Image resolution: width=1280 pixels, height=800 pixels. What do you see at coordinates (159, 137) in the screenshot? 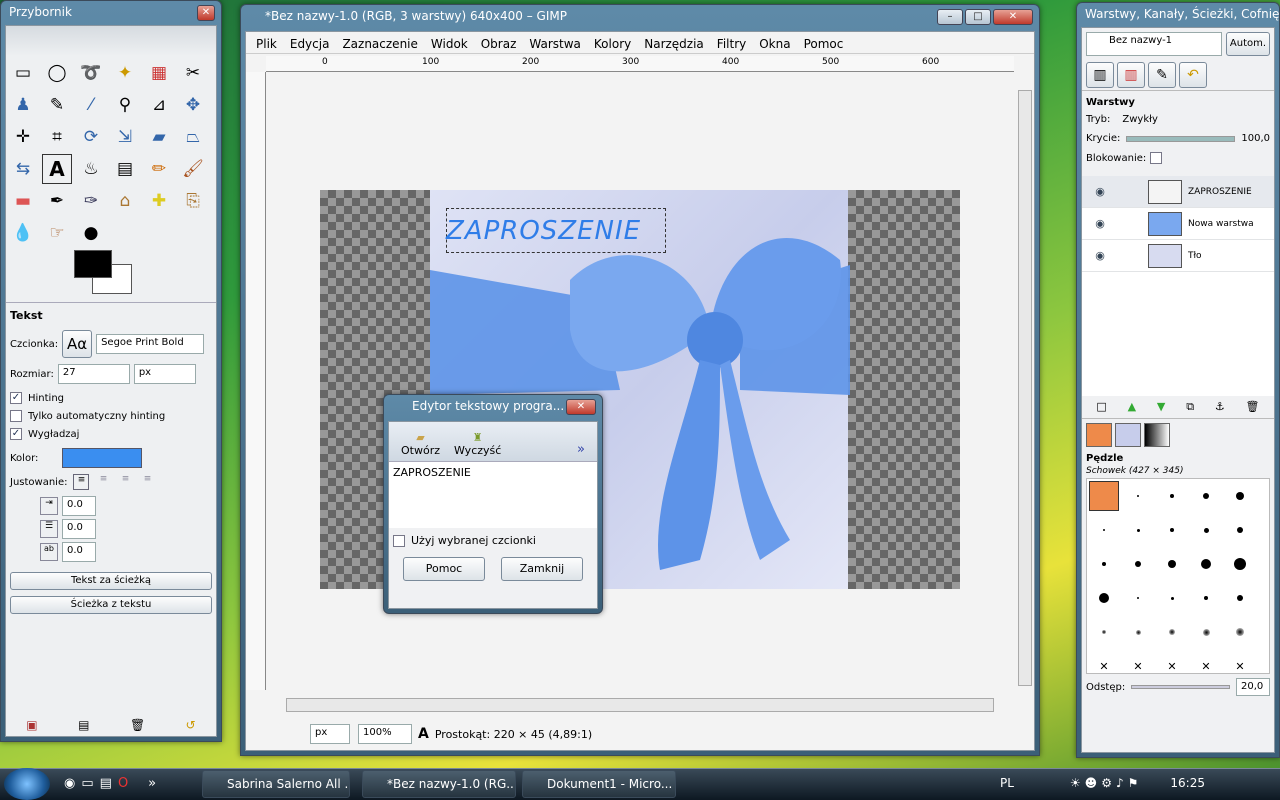
I see `shear-icon: ▰` at bounding box center [159, 137].